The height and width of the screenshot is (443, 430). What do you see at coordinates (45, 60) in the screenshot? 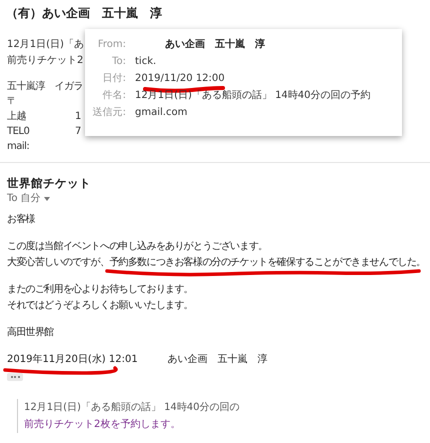
I see `preview-text: 前売りチケット2` at bounding box center [45, 60].